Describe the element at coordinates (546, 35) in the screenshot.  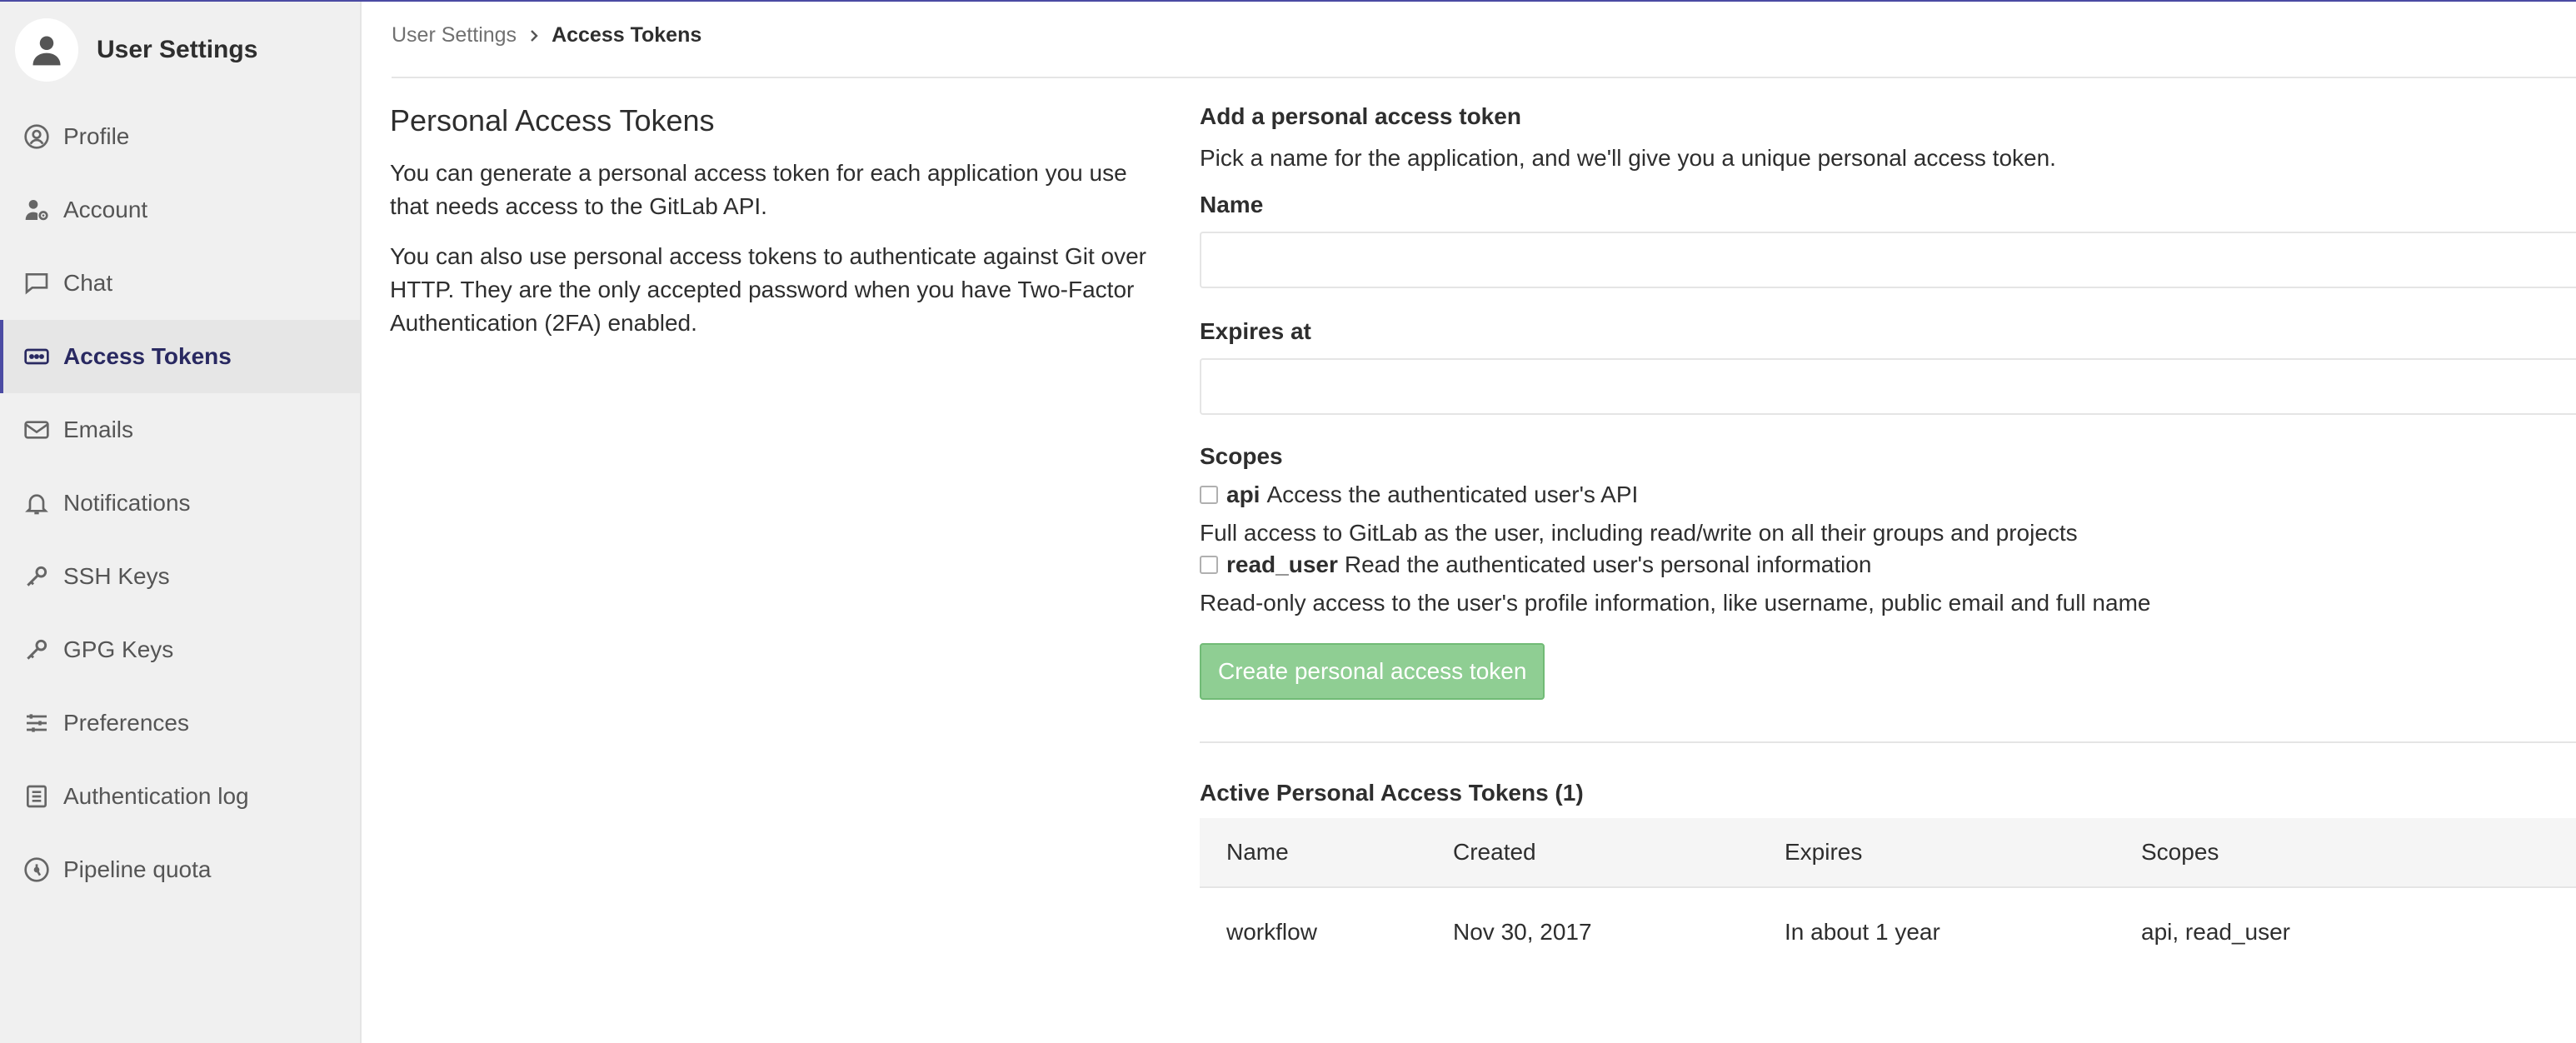
I see `breadcrumb: User Settings Access Tokens` at that location.